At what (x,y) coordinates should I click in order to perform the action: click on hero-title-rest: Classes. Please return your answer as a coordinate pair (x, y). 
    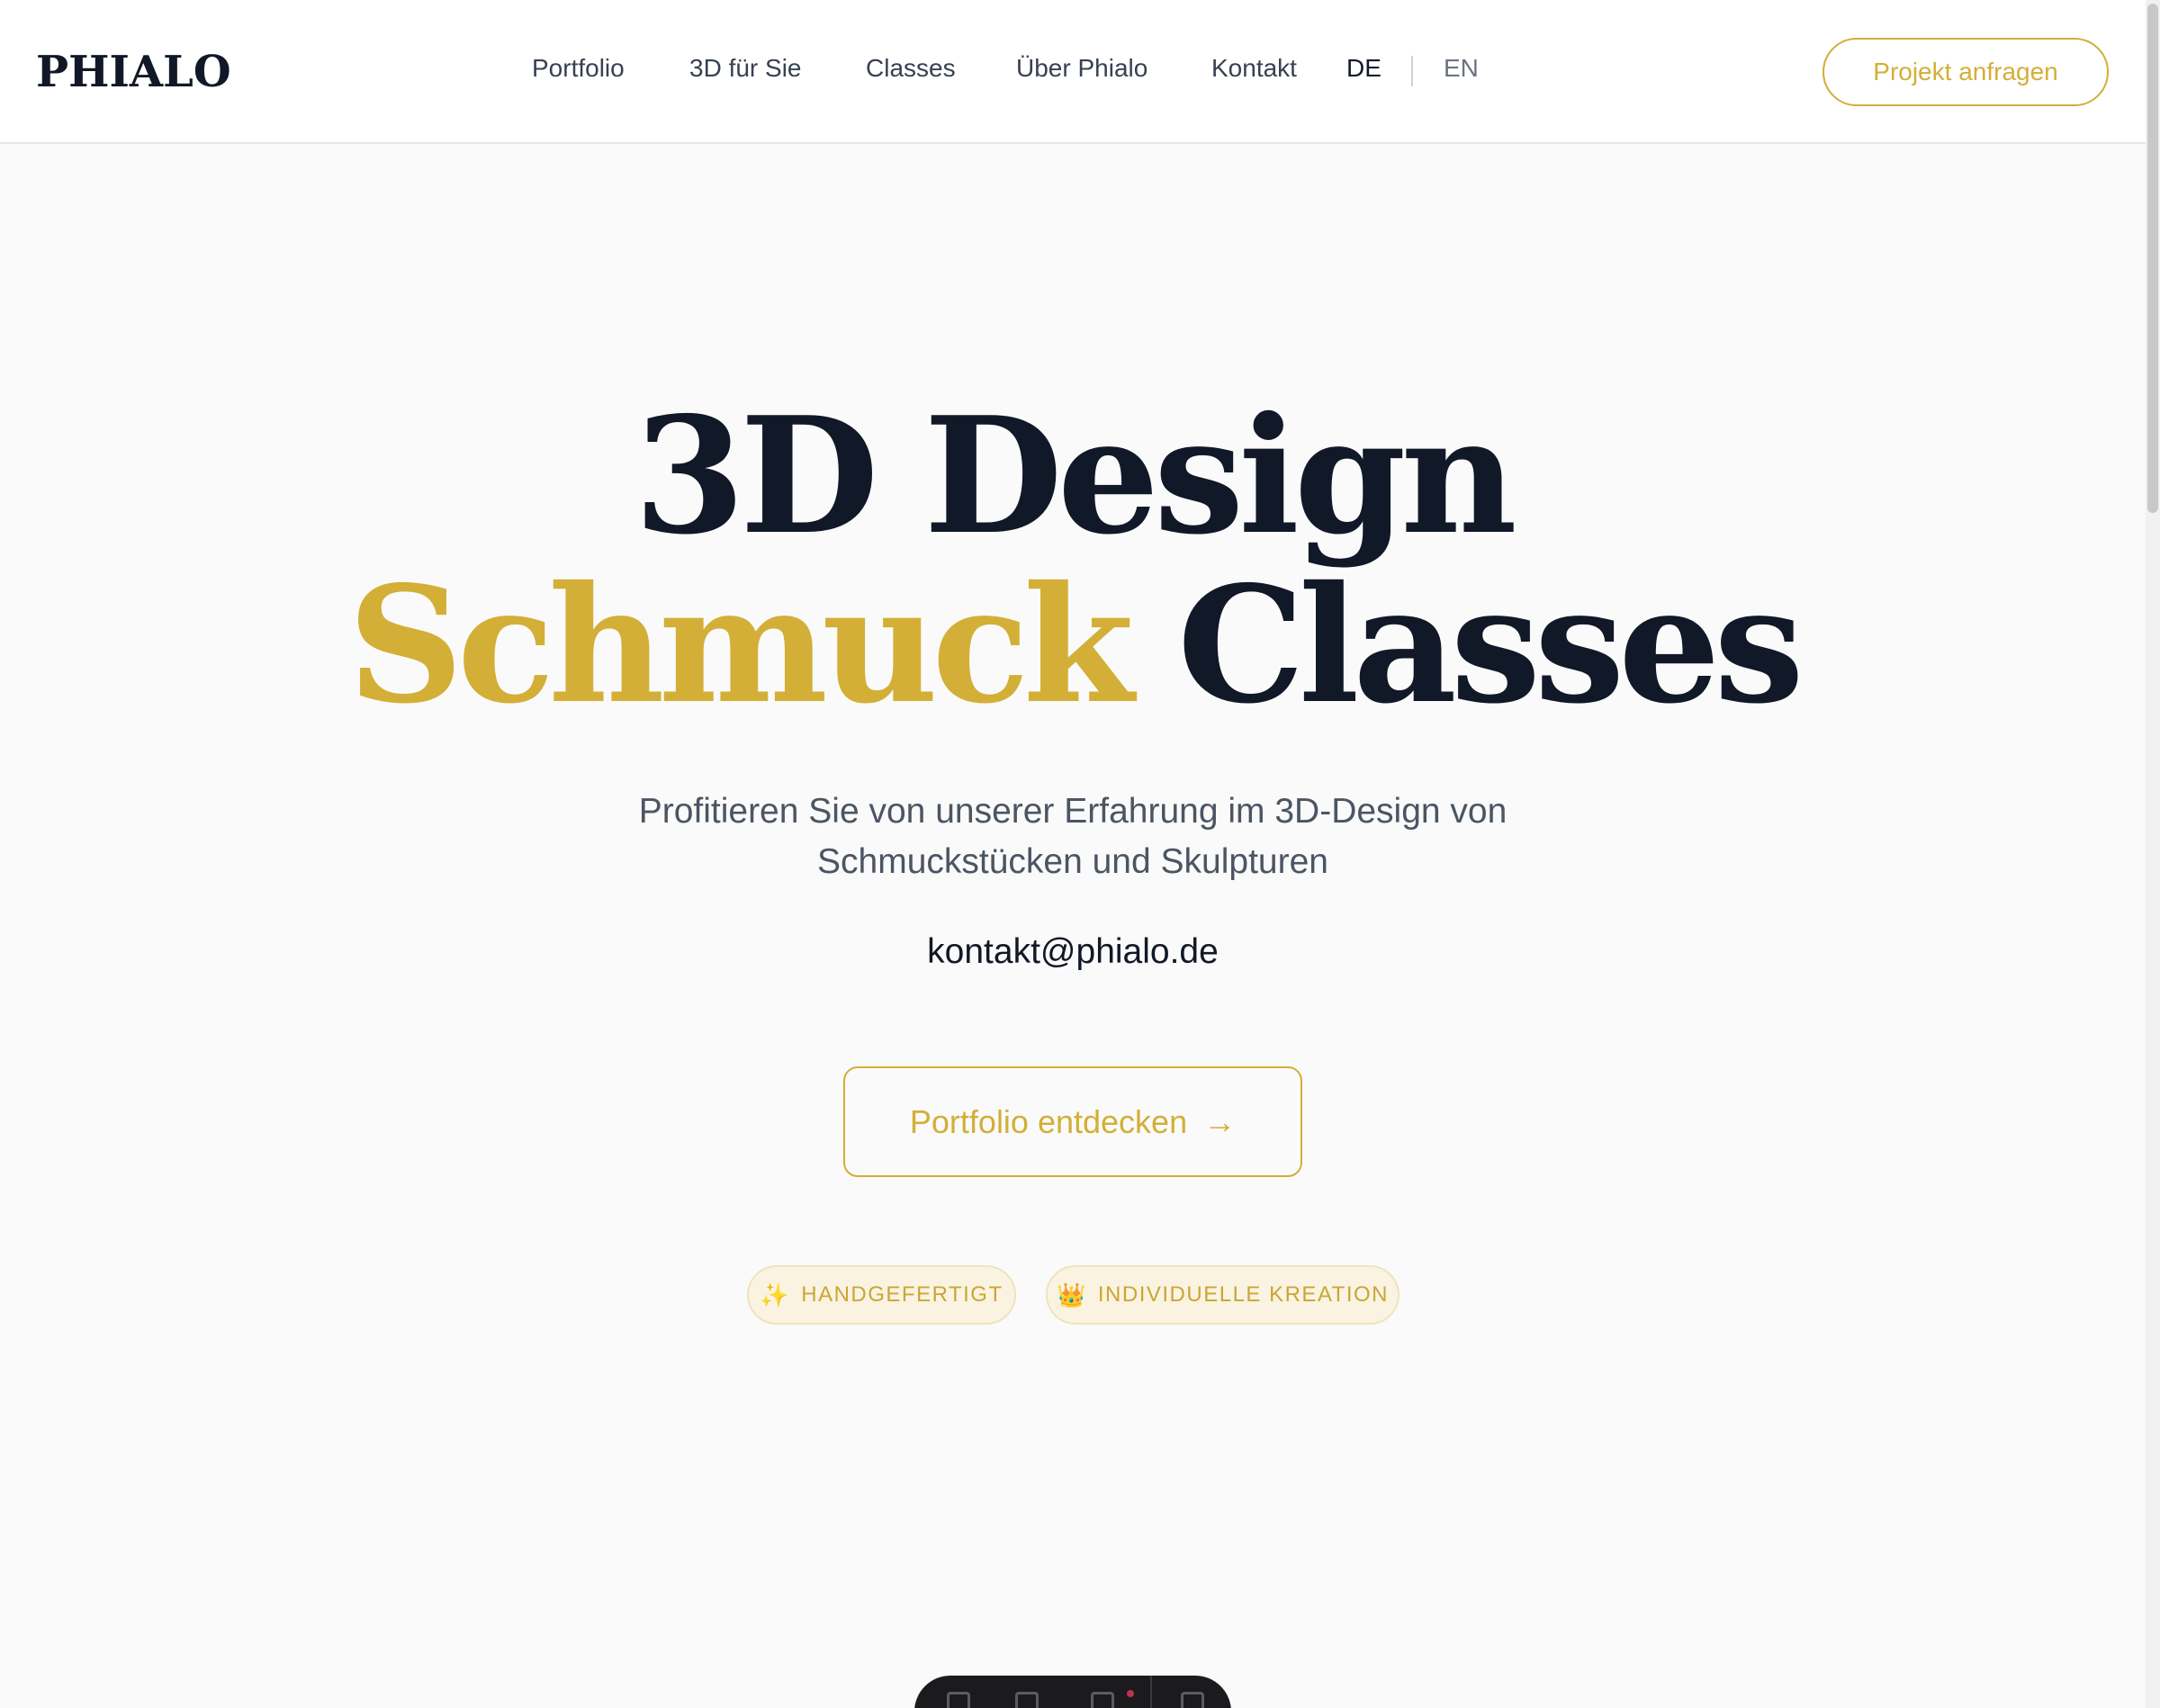
    Looking at the image, I should click on (1490, 645).